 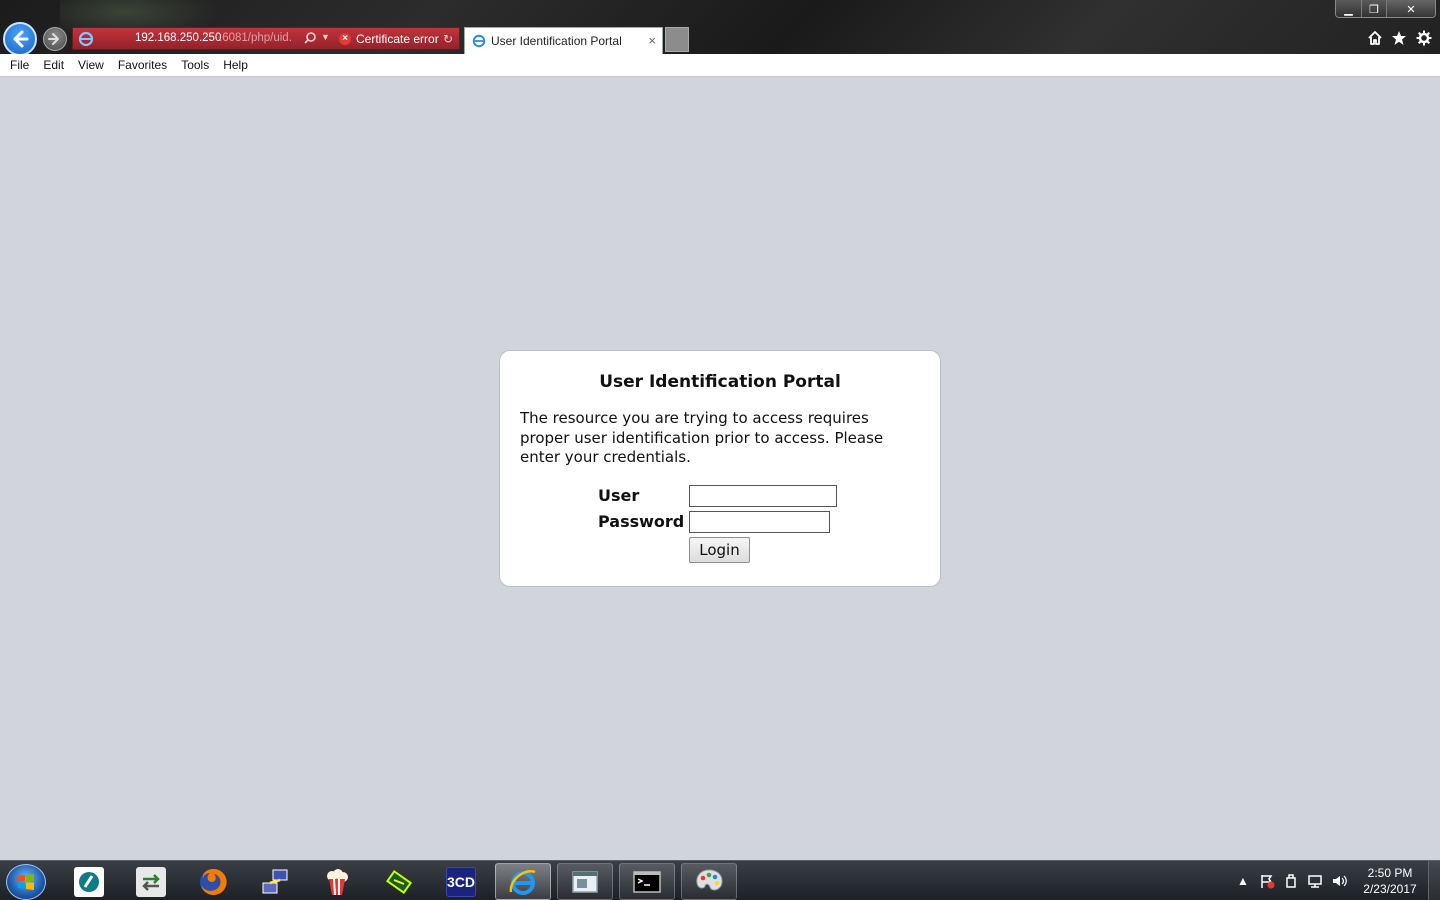 I want to click on refresh-icon: ↻, so click(x=448, y=39).